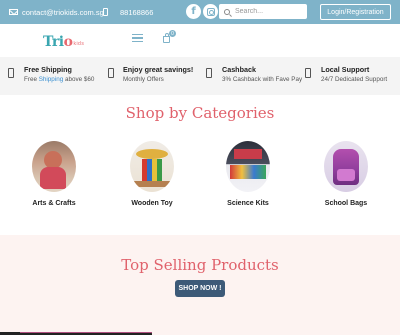 Image resolution: width=400 pixels, height=335 pixels. What do you see at coordinates (158, 69) in the screenshot?
I see `feature-title: Enjoy great savings!` at bounding box center [158, 69].